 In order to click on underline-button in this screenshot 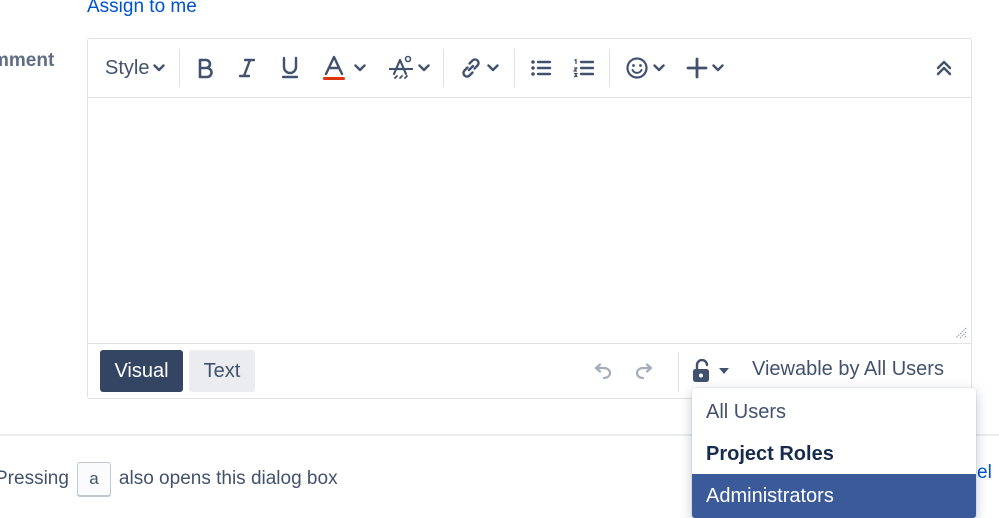, I will do `click(290, 68)`.